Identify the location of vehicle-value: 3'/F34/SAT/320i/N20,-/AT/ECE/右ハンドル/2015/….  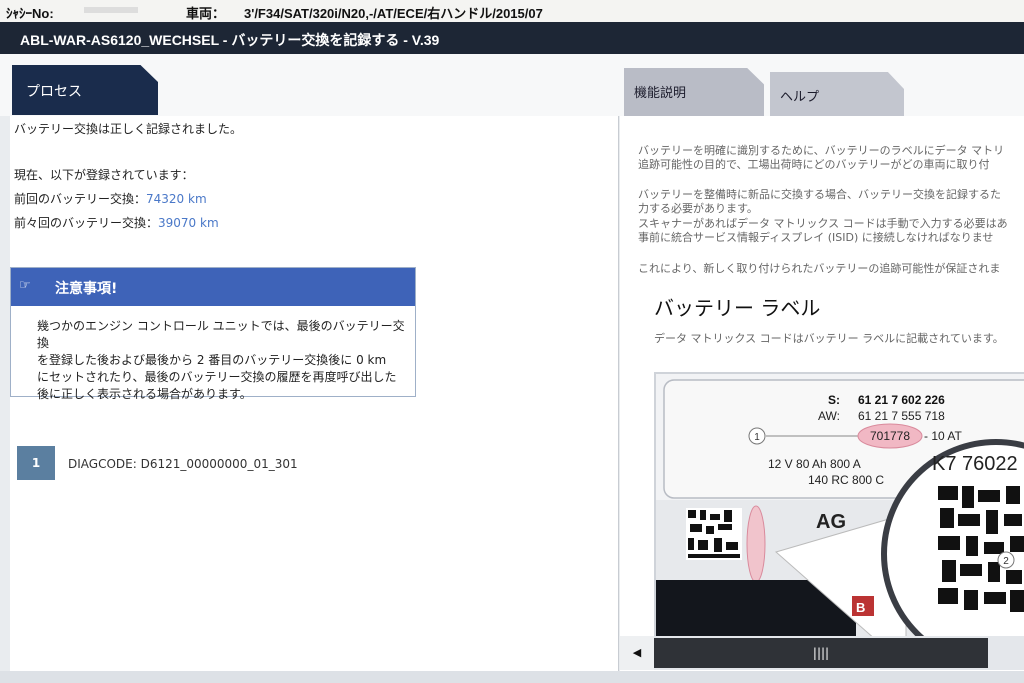
(393, 13).